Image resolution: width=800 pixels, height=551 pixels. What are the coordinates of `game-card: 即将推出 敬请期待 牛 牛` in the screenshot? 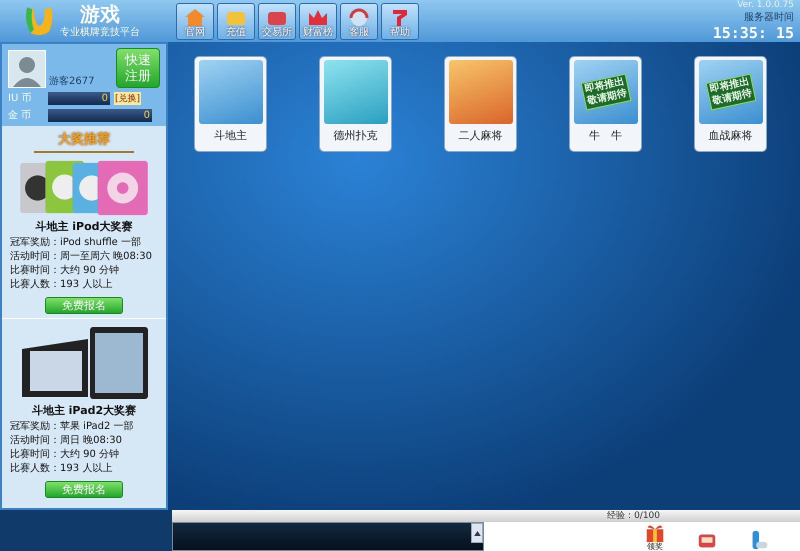 It's located at (605, 104).